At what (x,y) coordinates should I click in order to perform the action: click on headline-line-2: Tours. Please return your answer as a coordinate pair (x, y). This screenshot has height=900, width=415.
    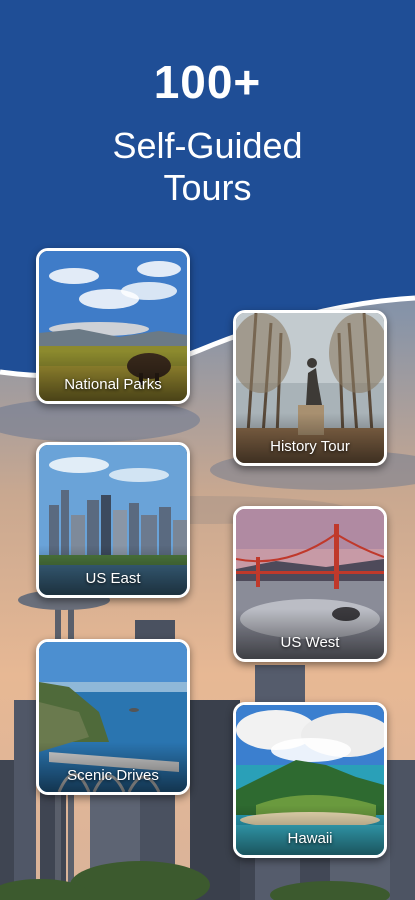
    Looking at the image, I should click on (207, 187).